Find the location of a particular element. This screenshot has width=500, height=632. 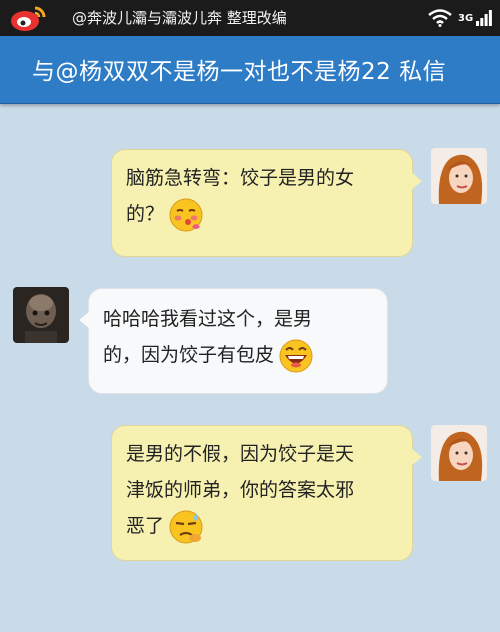

laughing-emoji-icon is located at coordinates (296, 355).